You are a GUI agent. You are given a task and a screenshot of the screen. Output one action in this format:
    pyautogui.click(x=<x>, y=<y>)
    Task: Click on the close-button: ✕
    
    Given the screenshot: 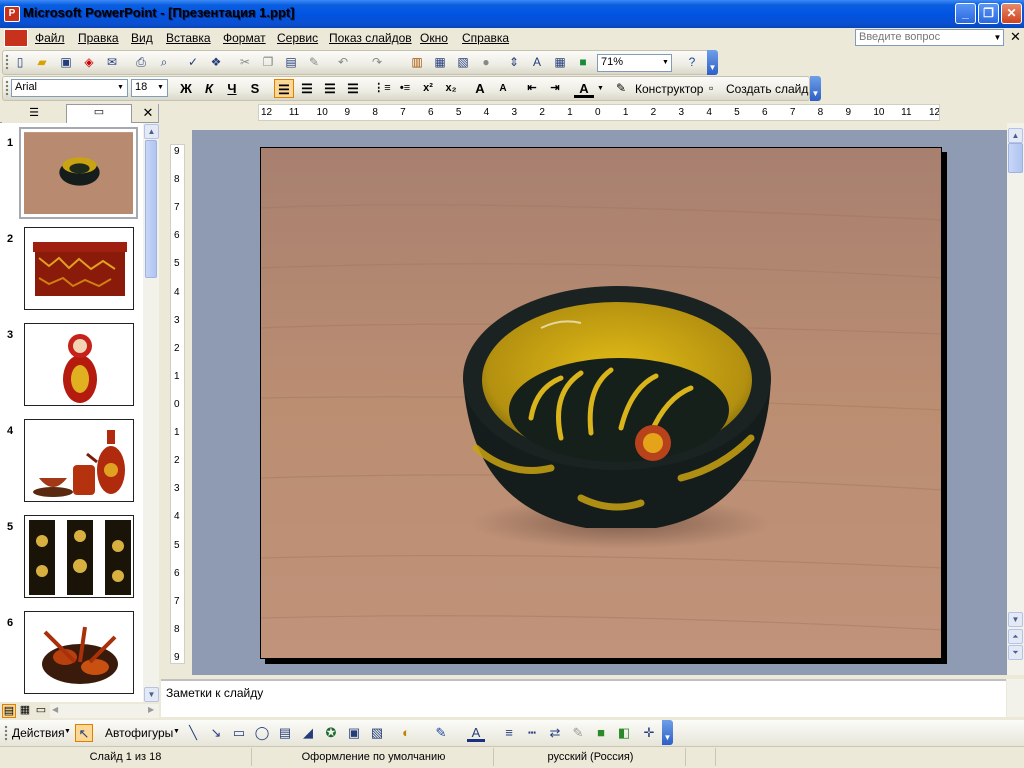 What is the action you would take?
    pyautogui.click(x=1011, y=13)
    